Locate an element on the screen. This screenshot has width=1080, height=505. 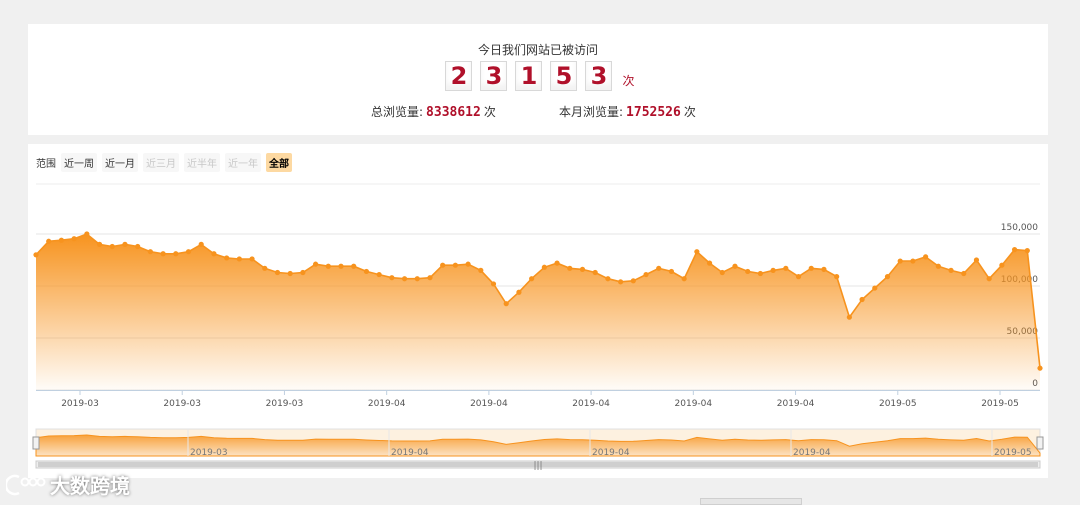
visit-counter-digits: 2 3 1 5 3 次 is located at coordinates (538, 76).